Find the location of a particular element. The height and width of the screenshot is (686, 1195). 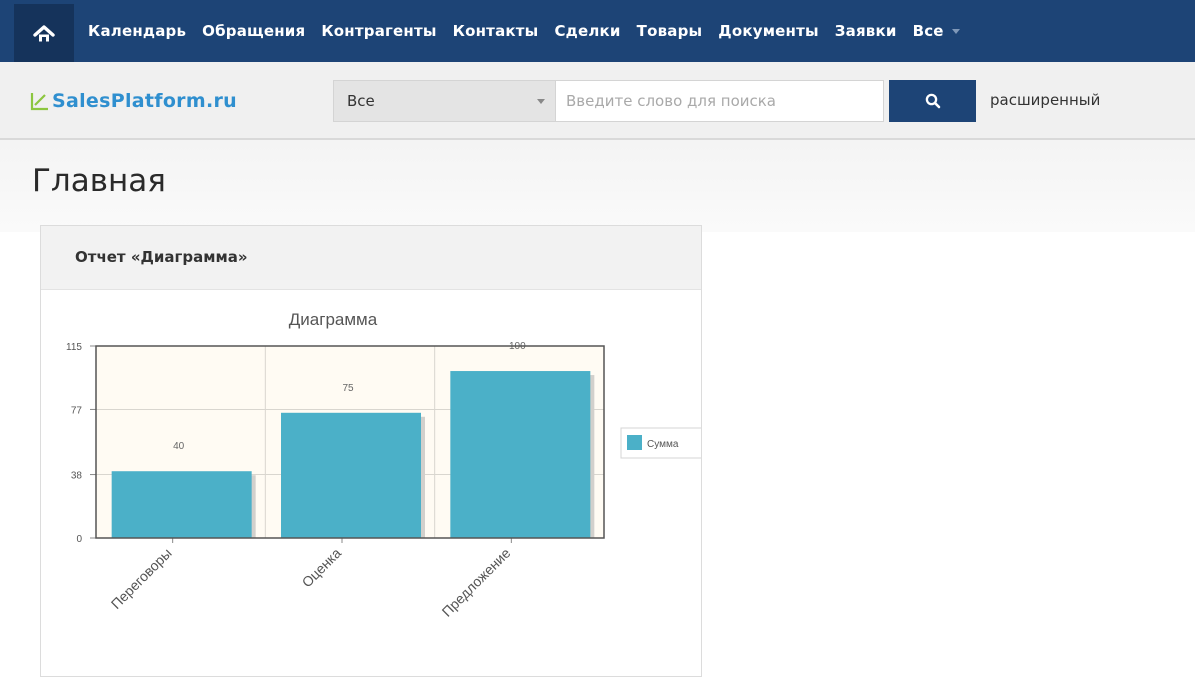

advanced-search-link: расширенный is located at coordinates (1045, 100).